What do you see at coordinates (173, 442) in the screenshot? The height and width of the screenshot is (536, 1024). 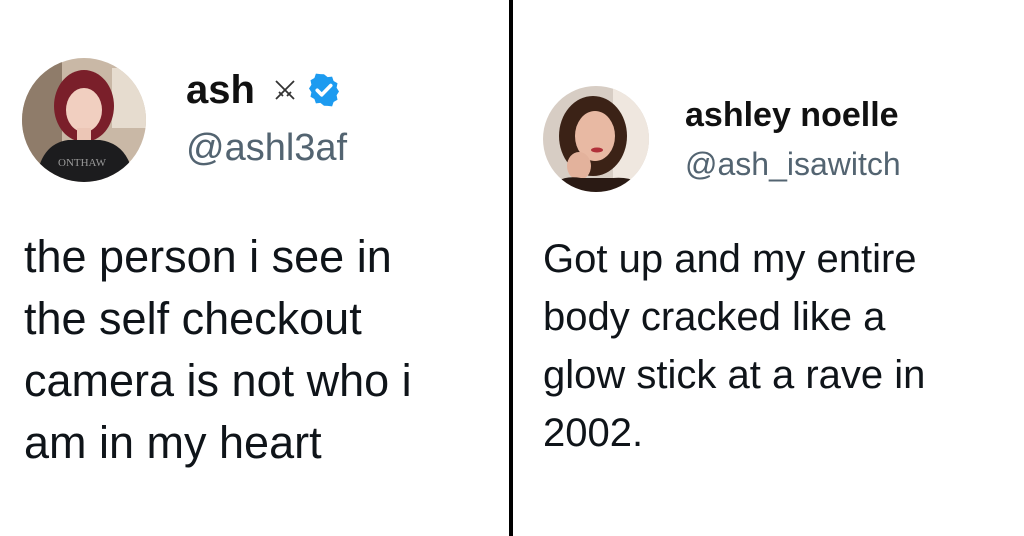 I see `tweet-text-line: am in my heart` at bounding box center [173, 442].